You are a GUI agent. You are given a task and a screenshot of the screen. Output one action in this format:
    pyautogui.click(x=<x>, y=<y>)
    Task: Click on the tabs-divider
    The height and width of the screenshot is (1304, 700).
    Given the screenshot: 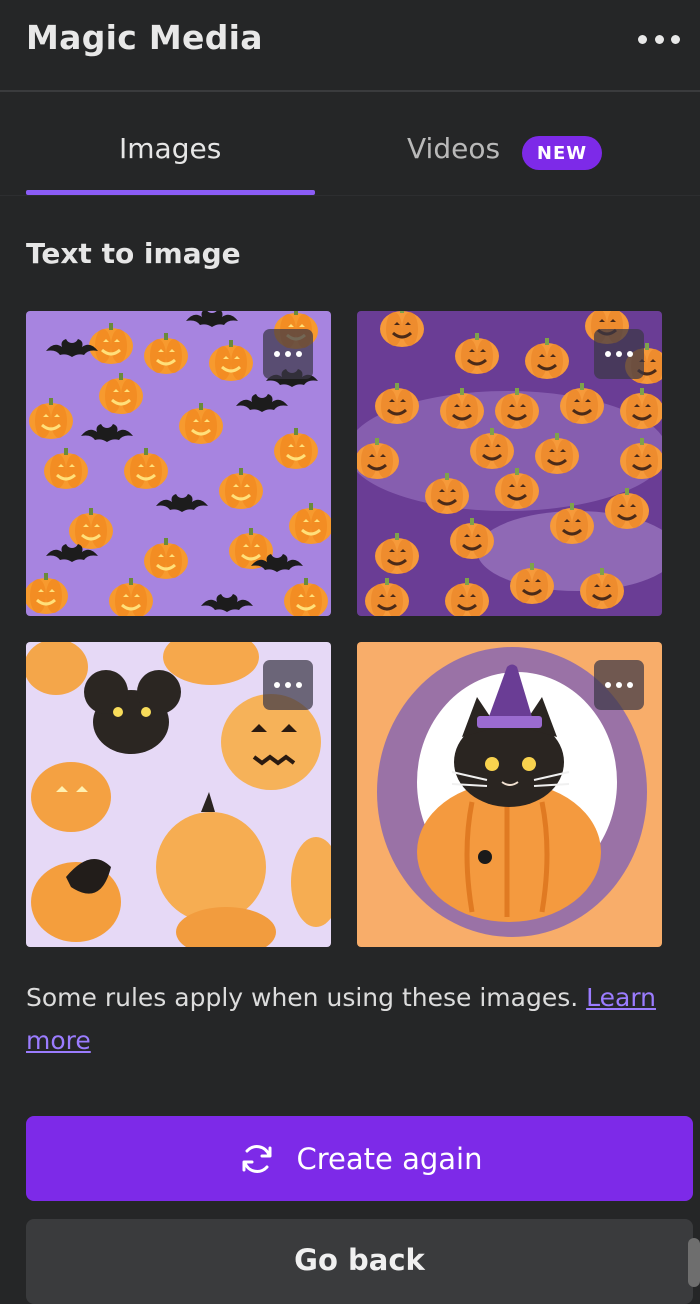 What is the action you would take?
    pyautogui.click(x=350, y=195)
    